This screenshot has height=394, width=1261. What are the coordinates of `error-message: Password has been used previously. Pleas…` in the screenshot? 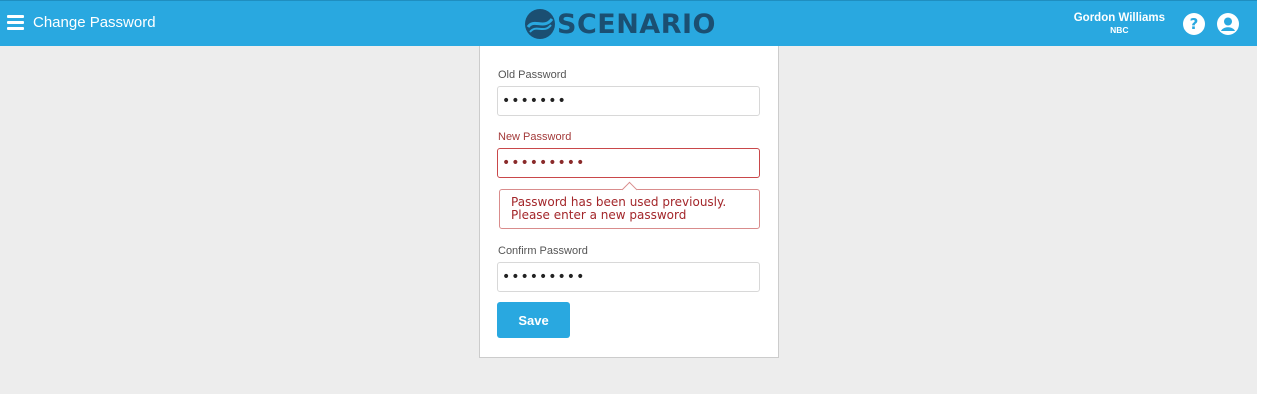 It's located at (618, 209).